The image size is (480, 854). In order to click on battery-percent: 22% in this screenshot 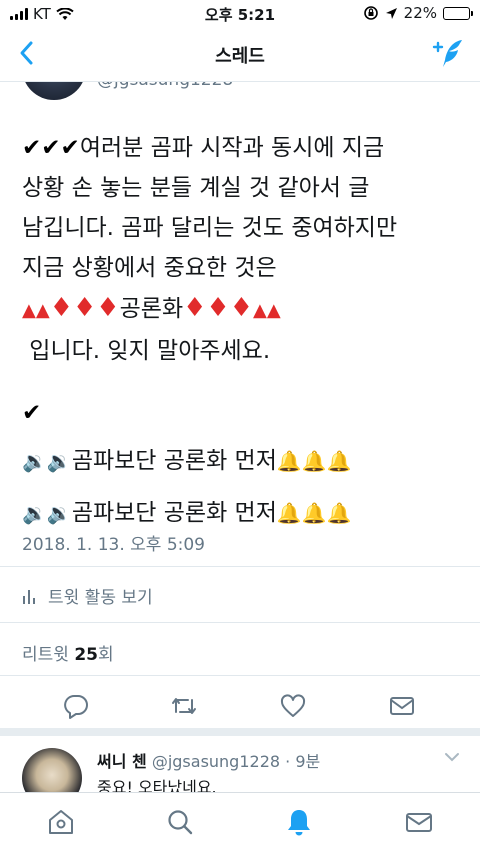, I will do `click(420, 13)`.